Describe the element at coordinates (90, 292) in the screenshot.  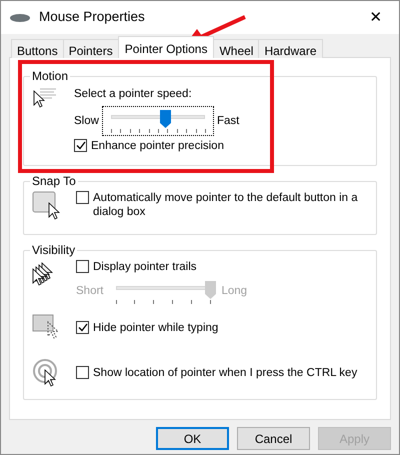
I see `slider-min-label: Short` at that location.